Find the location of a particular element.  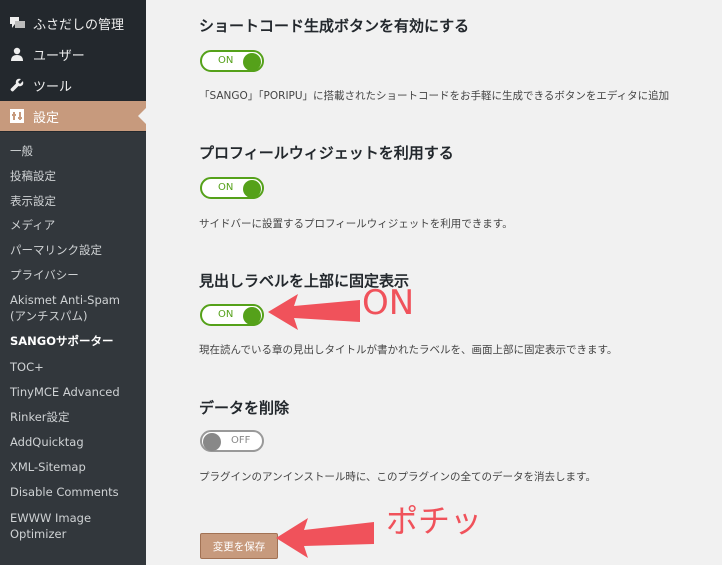

setting-heading-profile-widget: プロフィールウィジェットを利用する is located at coordinates (326, 153).